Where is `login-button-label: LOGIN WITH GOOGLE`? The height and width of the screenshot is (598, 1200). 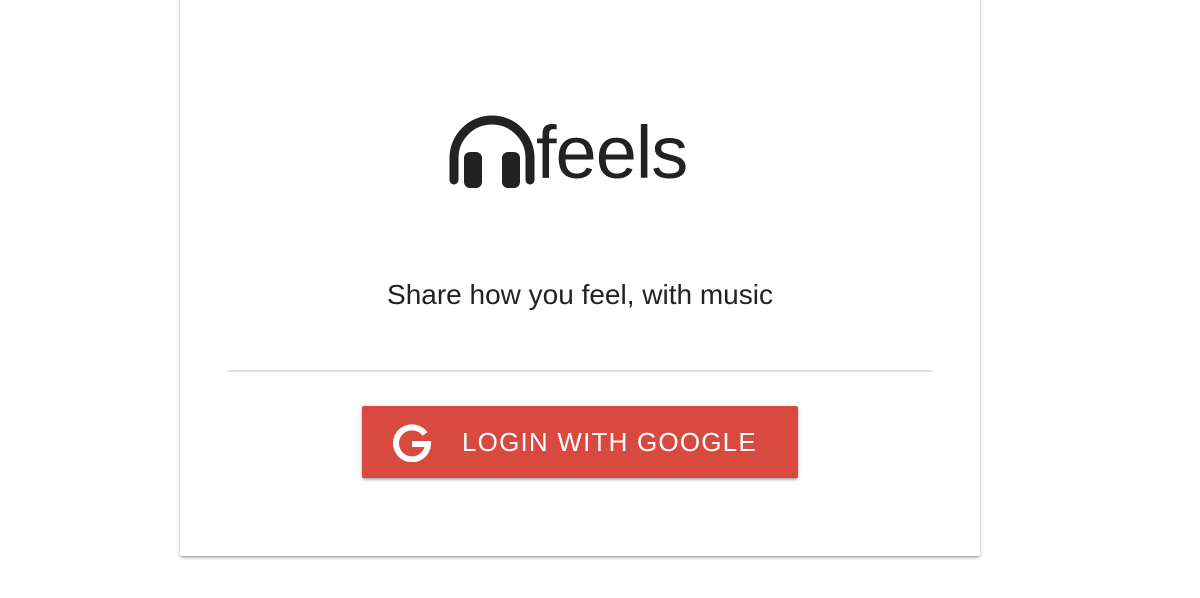
login-button-label: LOGIN WITH GOOGLE is located at coordinates (609, 442).